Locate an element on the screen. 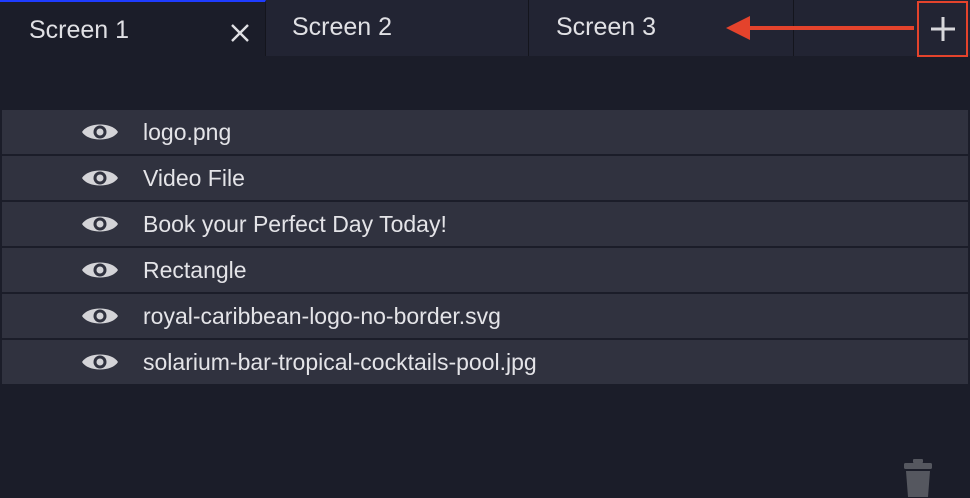 The height and width of the screenshot is (498, 970). tab-screen-2: Screen 2 is located at coordinates (397, 28).